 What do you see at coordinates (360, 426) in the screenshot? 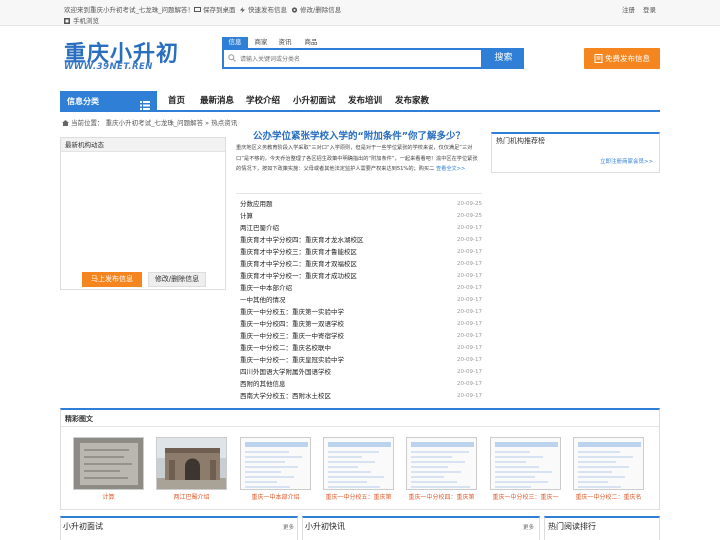
I see `divider` at bounding box center [360, 426].